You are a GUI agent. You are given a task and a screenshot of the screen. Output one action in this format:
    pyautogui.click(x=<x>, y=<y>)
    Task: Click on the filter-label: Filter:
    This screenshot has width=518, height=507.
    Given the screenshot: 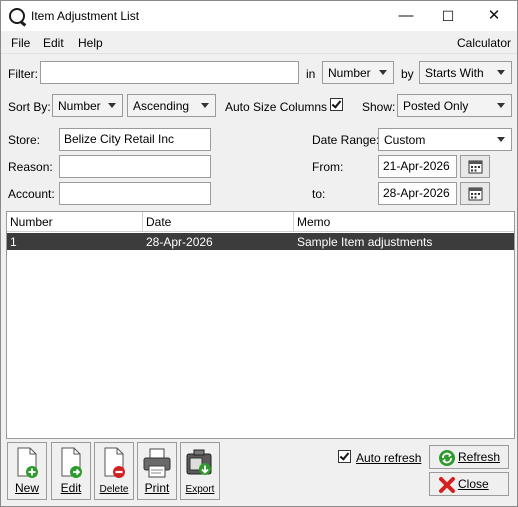 What is the action you would take?
    pyautogui.click(x=23, y=74)
    